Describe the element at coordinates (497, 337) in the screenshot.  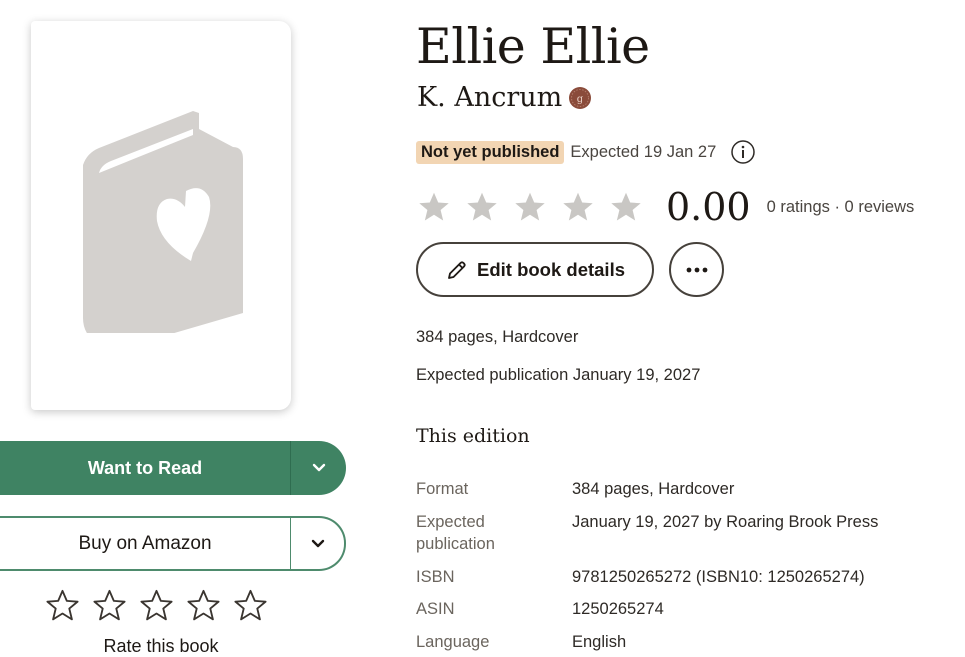
I see `pages-format: 384 pages, Hardcover` at that location.